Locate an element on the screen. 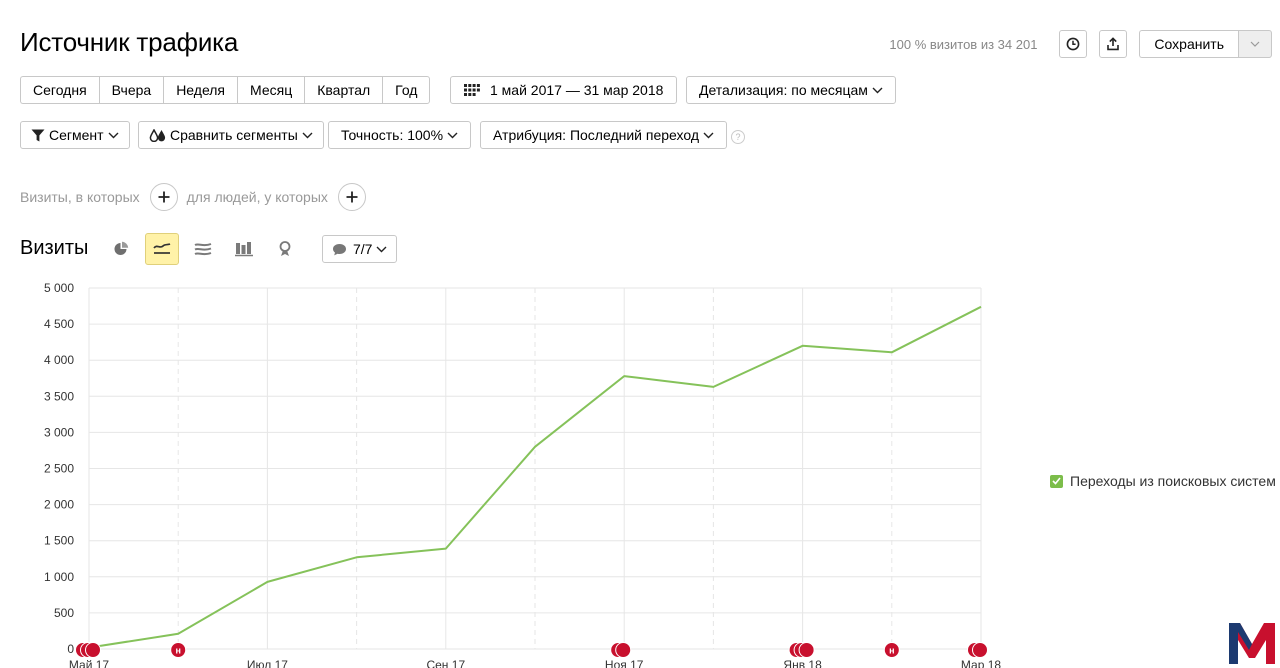 The image size is (1280, 668). compare-segments-dropdown: Сравнить сегменты is located at coordinates (231, 135).